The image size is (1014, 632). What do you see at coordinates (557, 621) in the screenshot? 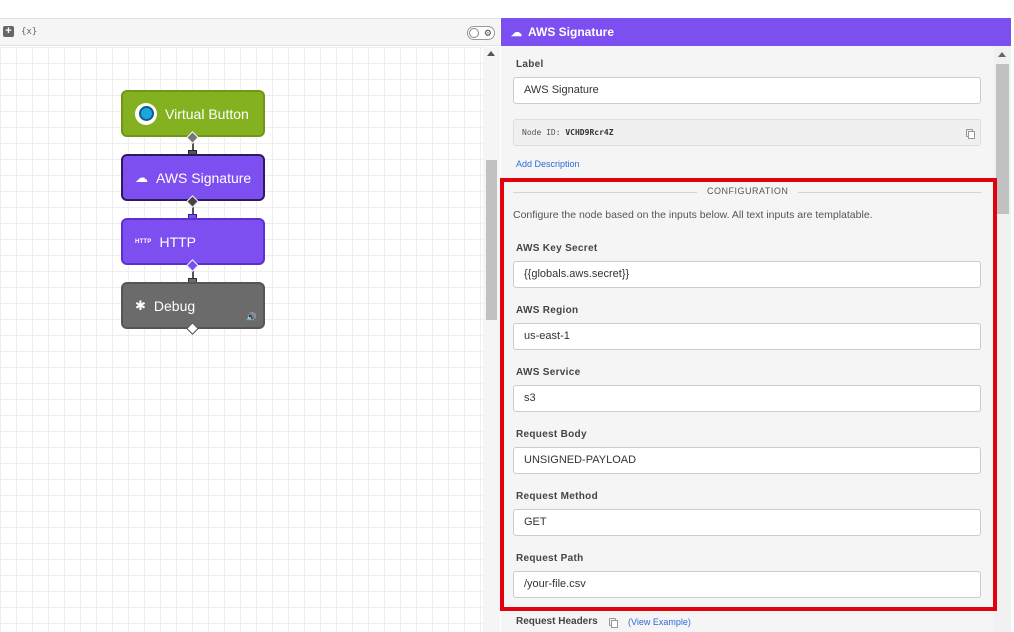
I see `request-headers-label: Request Headers` at bounding box center [557, 621].